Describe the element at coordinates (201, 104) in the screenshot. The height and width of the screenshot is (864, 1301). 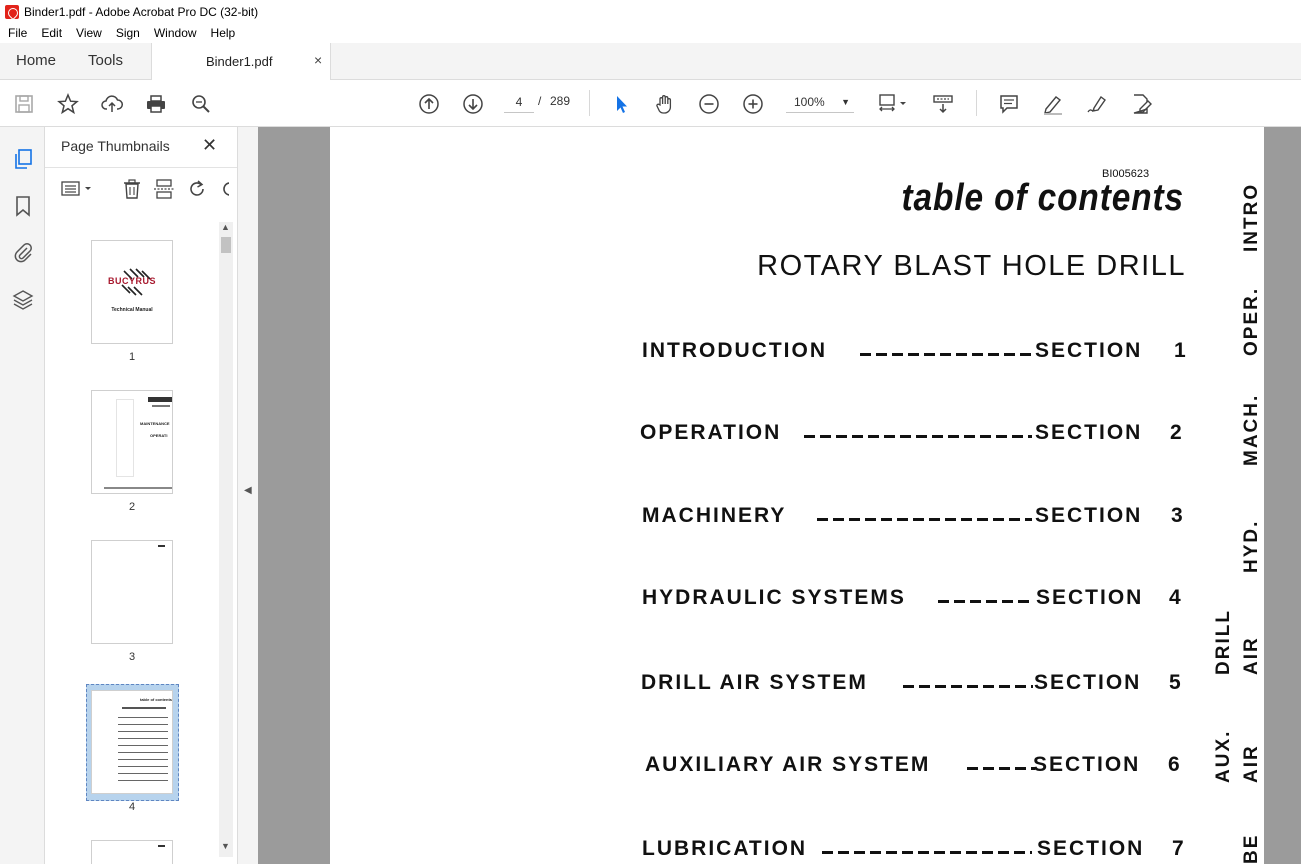
I see `search-icon` at that location.